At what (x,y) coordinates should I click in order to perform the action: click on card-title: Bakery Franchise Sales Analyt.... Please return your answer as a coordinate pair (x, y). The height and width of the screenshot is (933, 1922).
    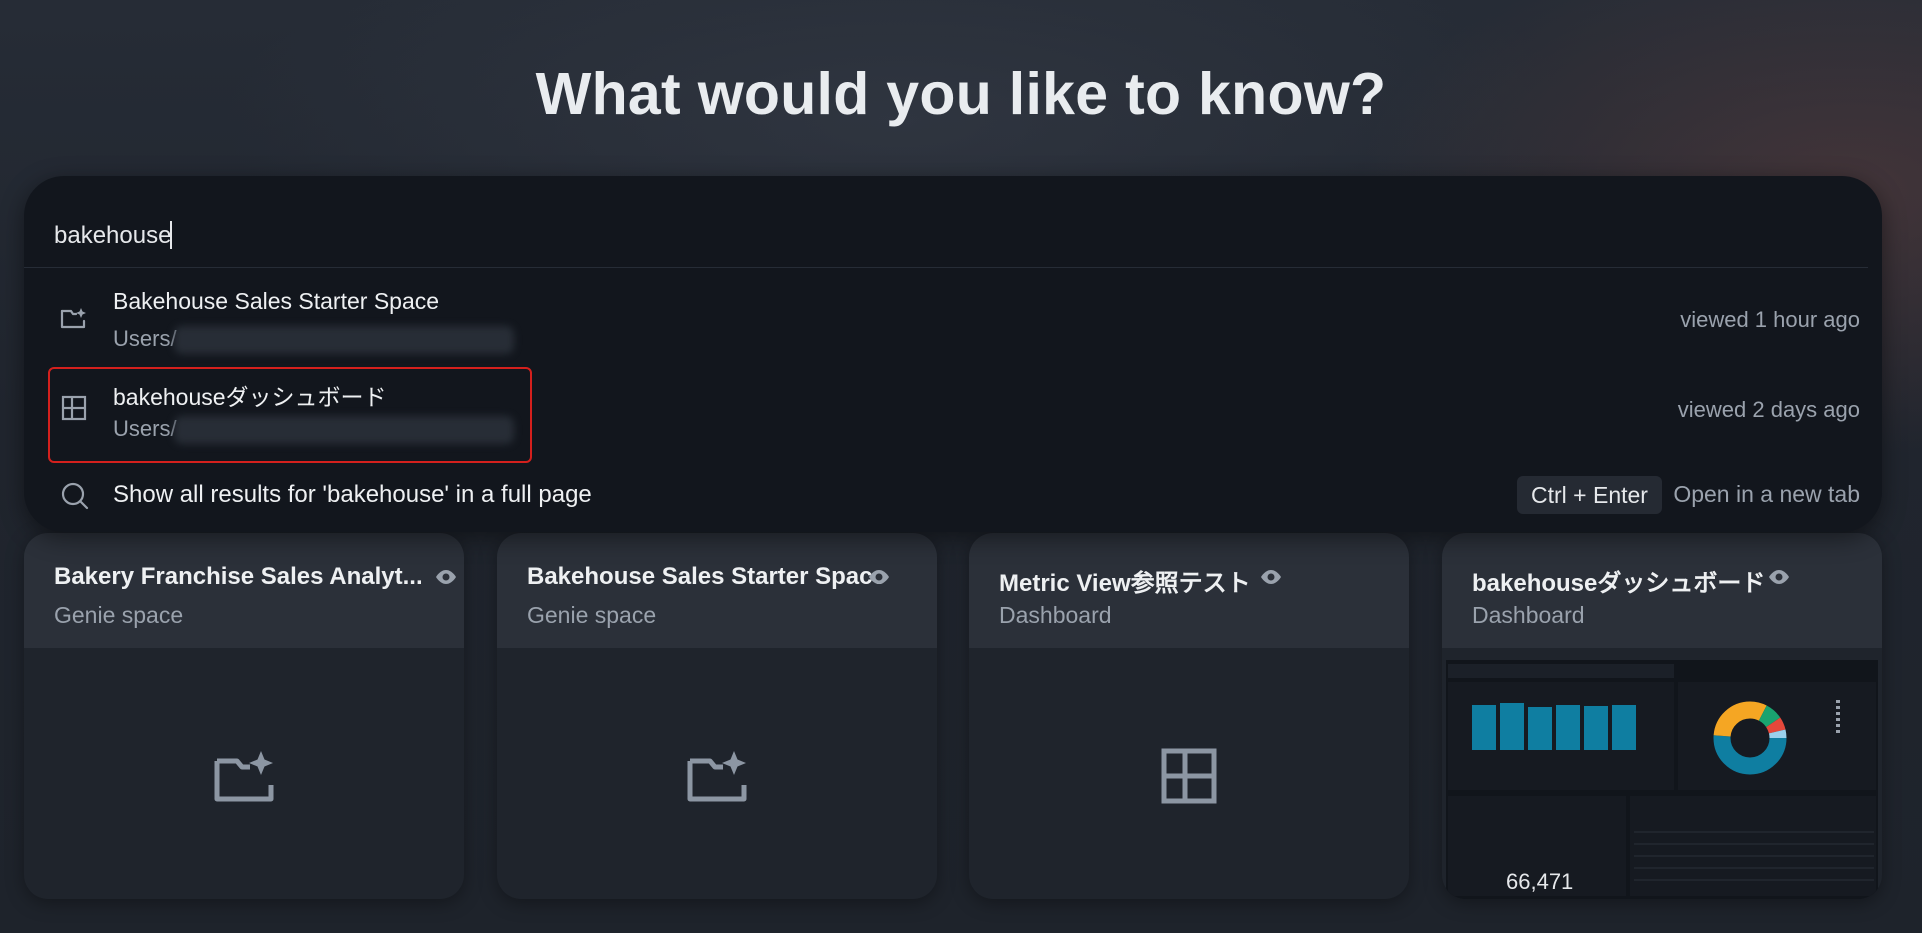
    Looking at the image, I should click on (238, 576).